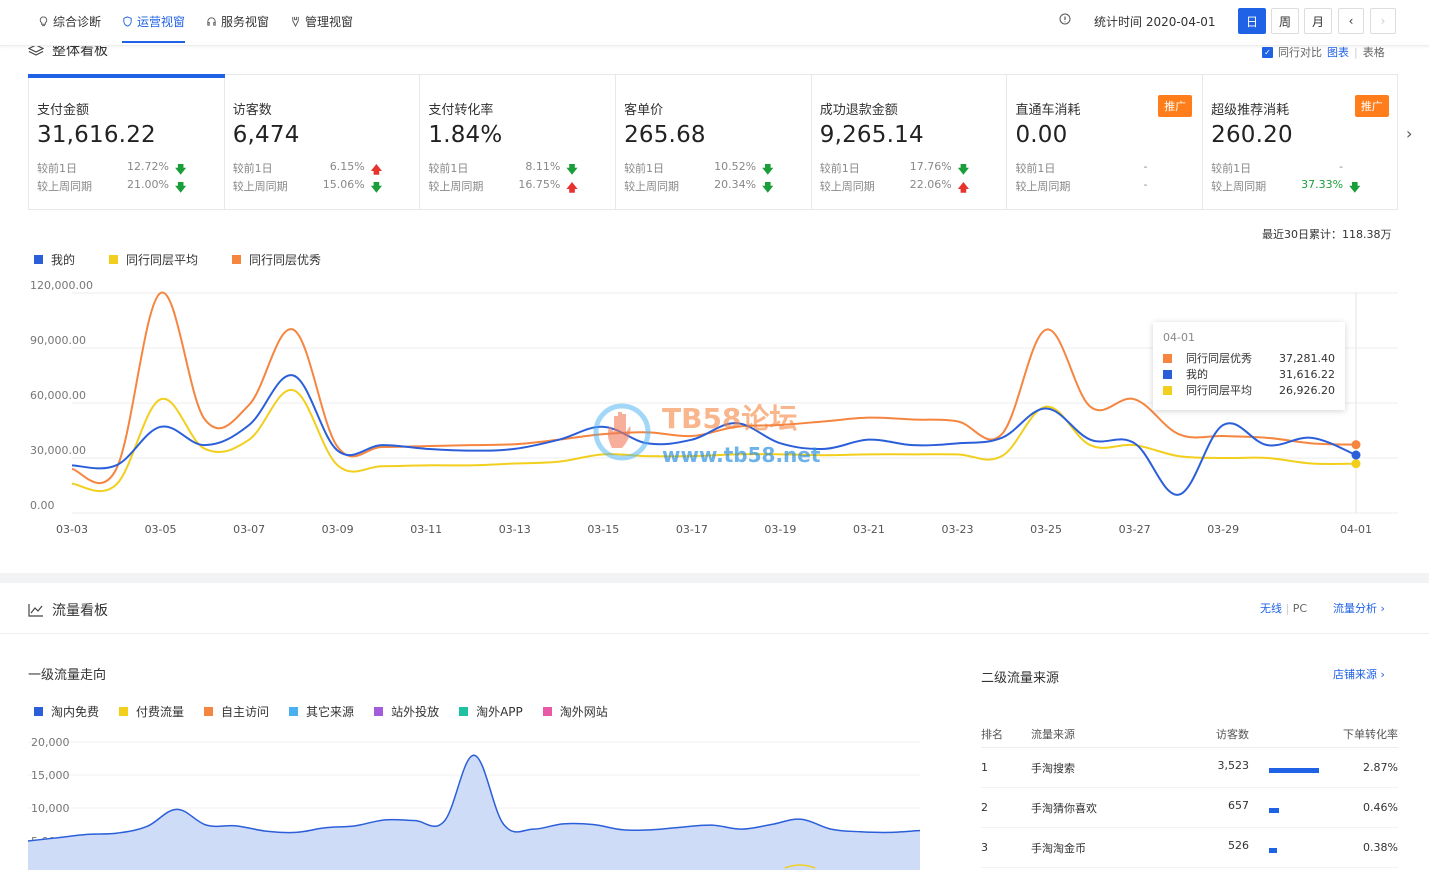 The height and width of the screenshot is (870, 1429). What do you see at coordinates (1053, 768) in the screenshot?
I see `row-source: 手淘搜索` at bounding box center [1053, 768].